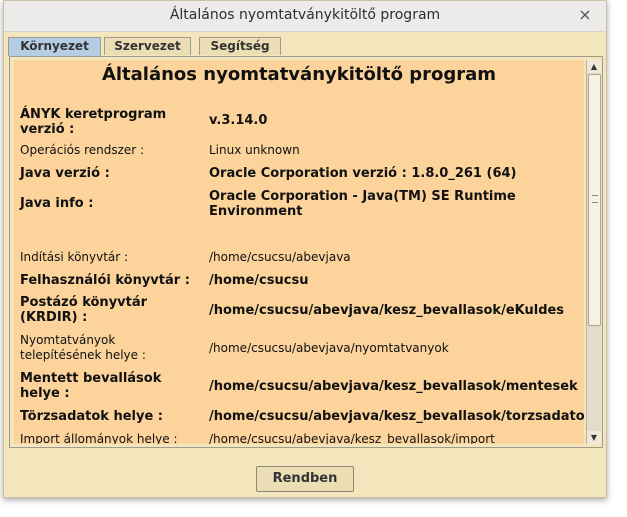 This screenshot has height=517, width=627. Describe the element at coordinates (84, 310) in the screenshot. I see `row-label: Postázó könyvtár (KRDIR) :` at that location.